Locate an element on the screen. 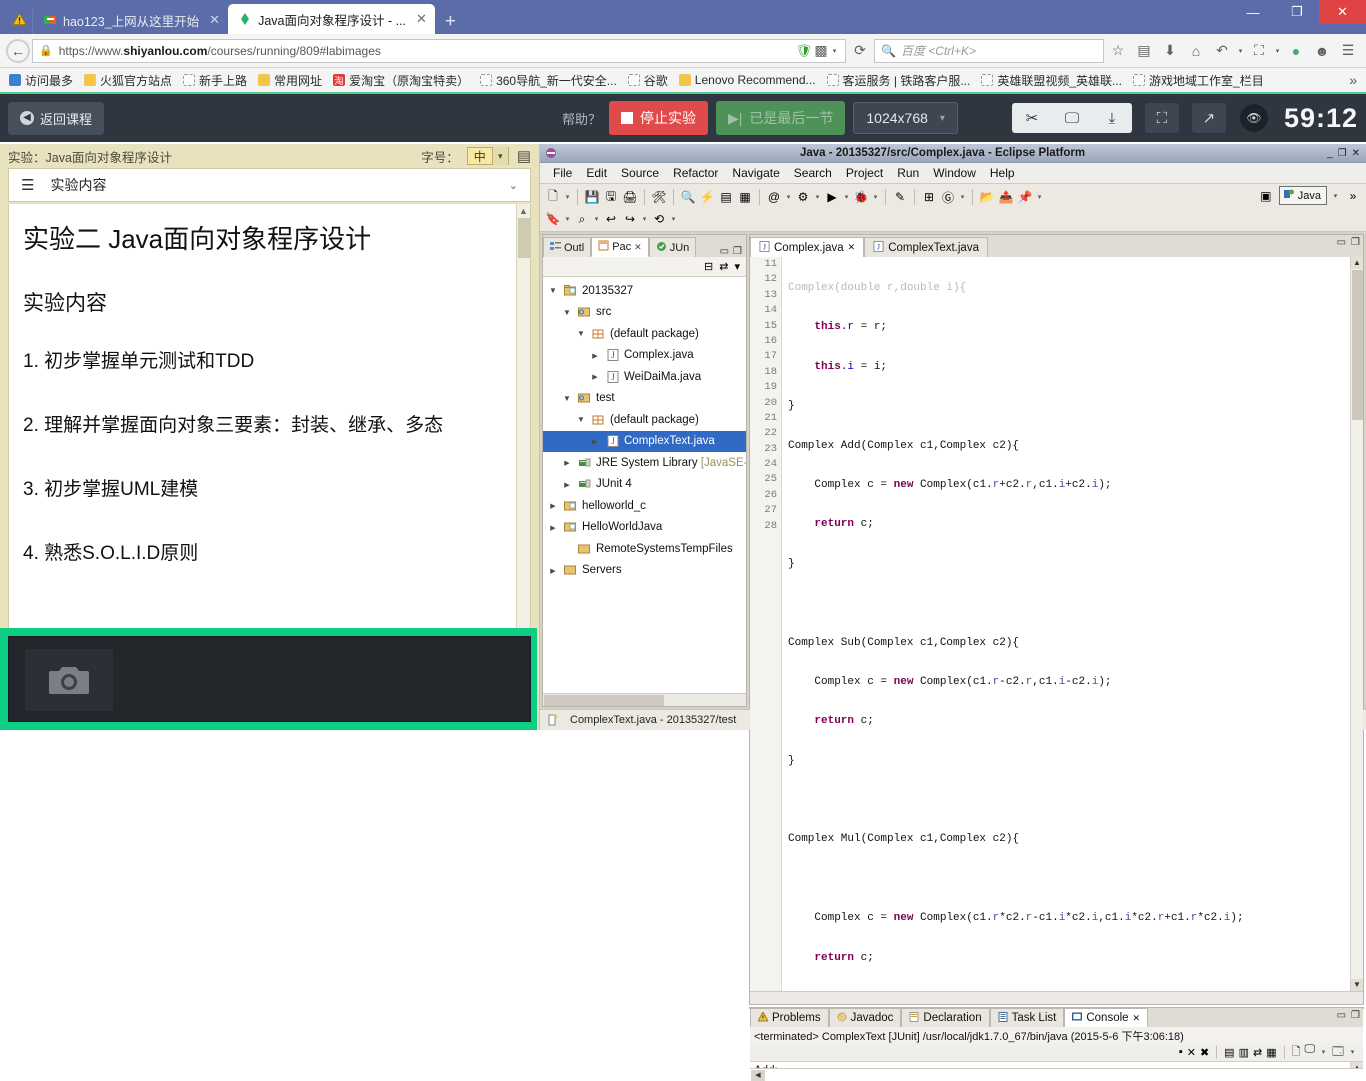  tree-item: Servers is located at coordinates (644, 571).